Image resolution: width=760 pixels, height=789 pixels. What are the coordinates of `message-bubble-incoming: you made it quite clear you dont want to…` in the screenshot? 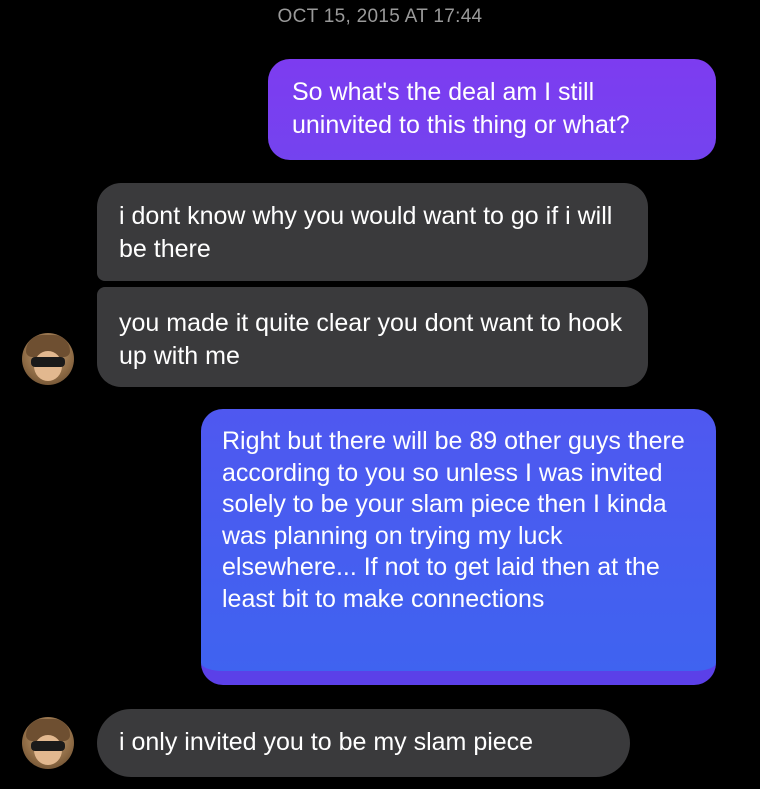 It's located at (372, 337).